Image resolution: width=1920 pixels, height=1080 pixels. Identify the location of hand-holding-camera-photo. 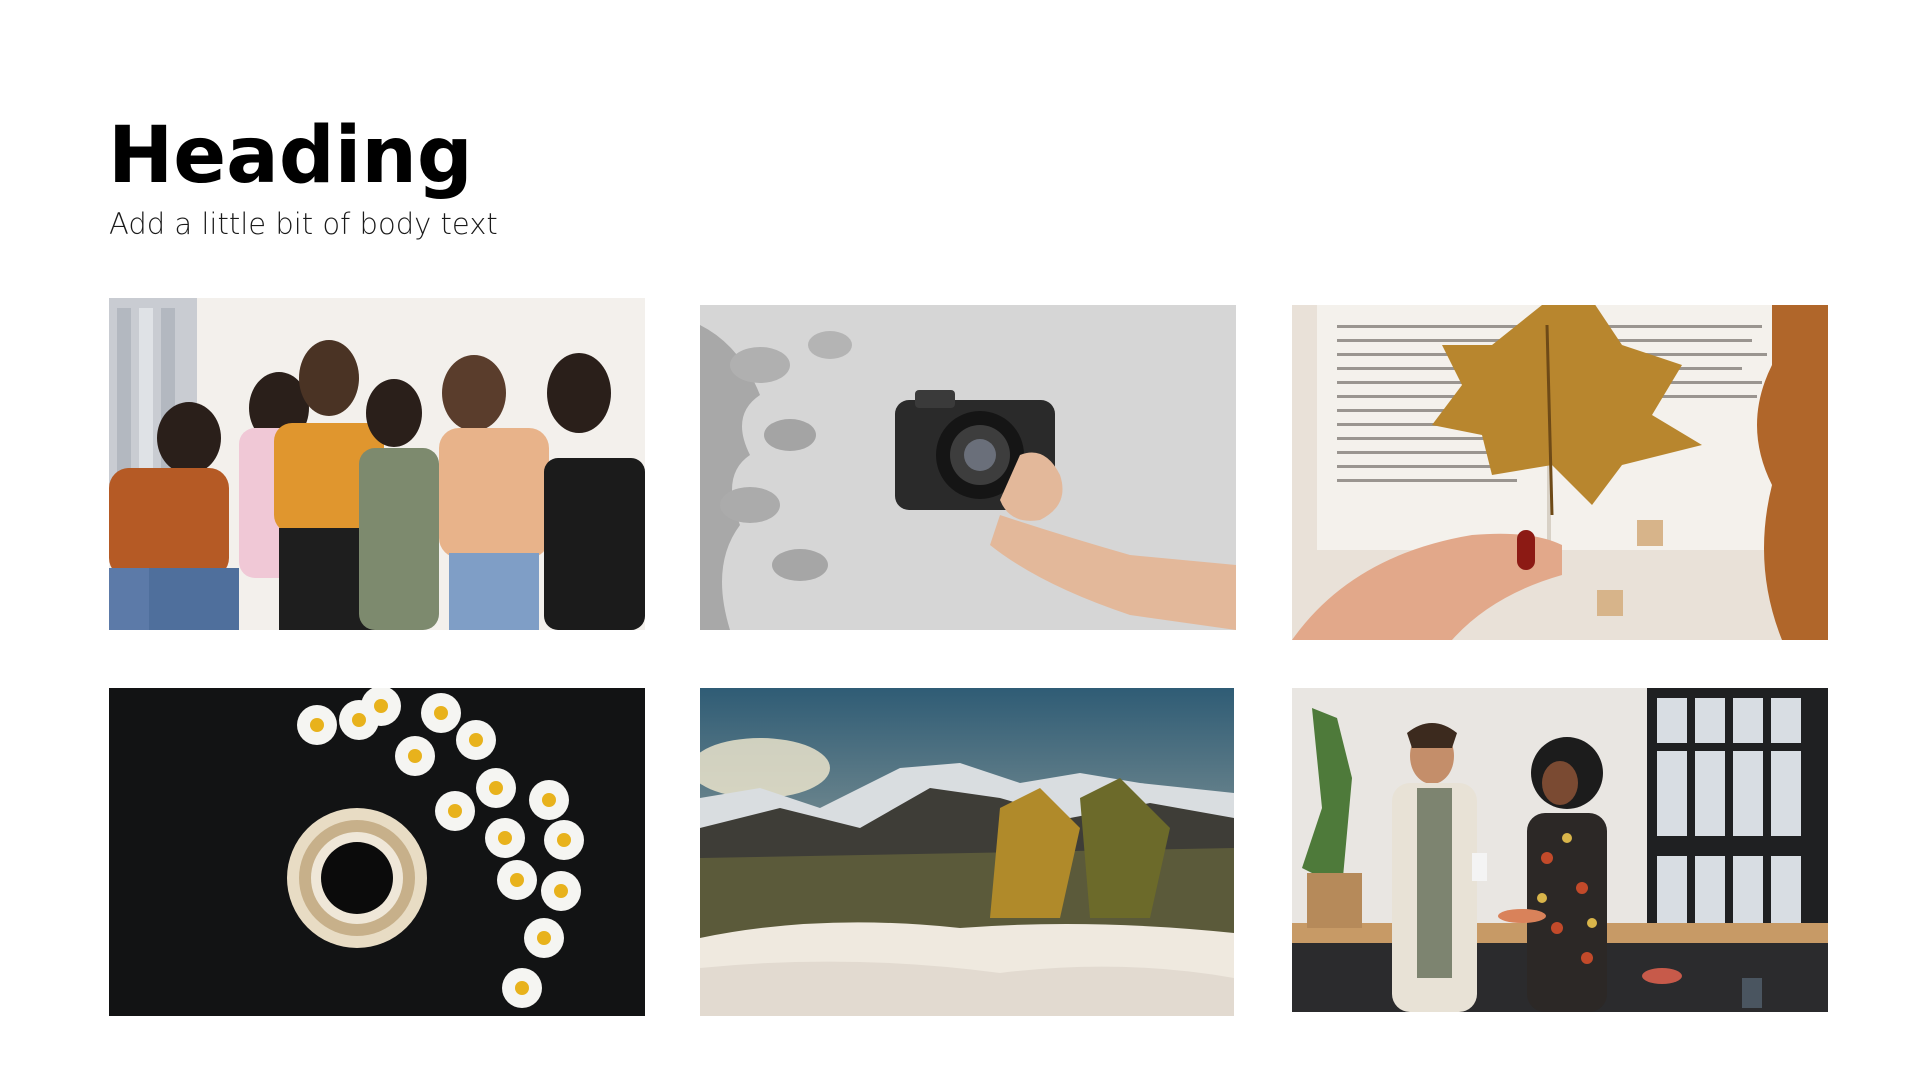
(968, 467).